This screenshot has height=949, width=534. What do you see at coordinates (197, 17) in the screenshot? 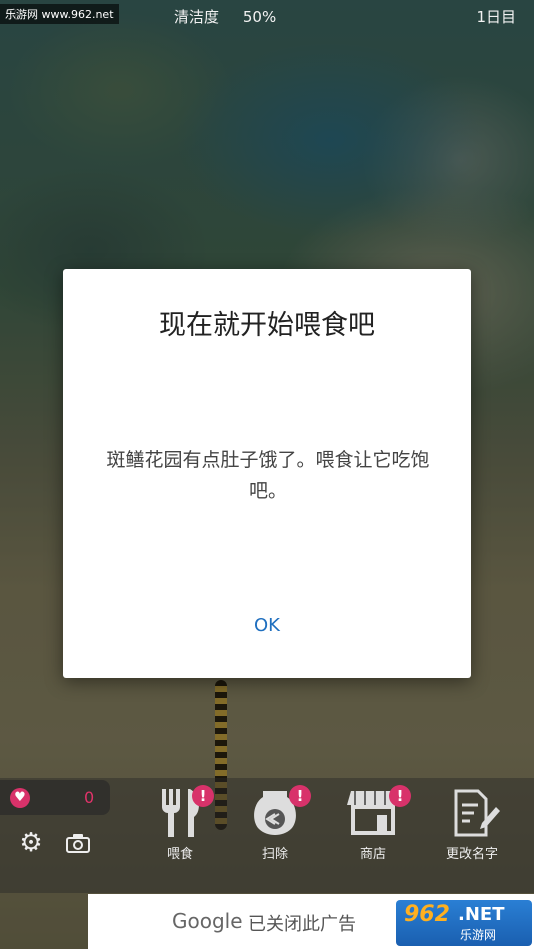
I see `cleanliness-label: 清洁度` at bounding box center [197, 17].